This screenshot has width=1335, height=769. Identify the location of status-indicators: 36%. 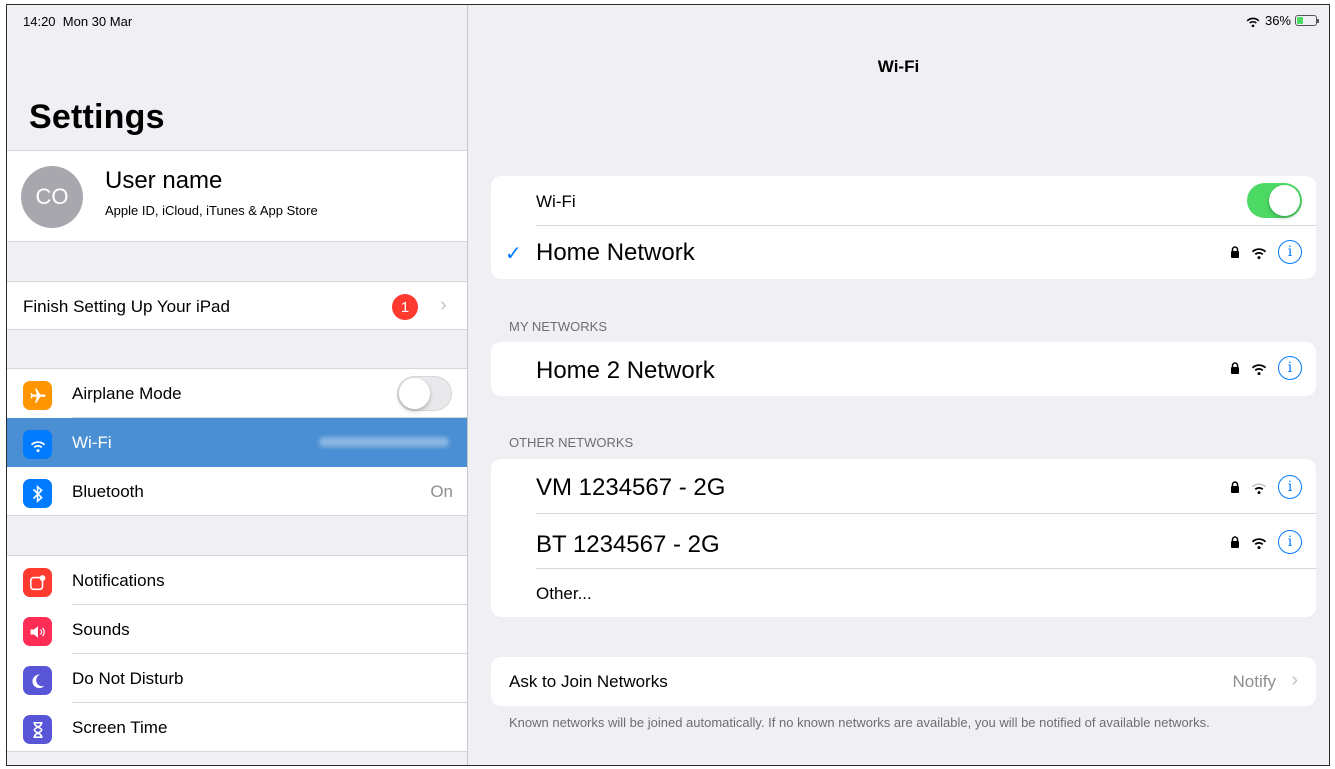
(1282, 20).